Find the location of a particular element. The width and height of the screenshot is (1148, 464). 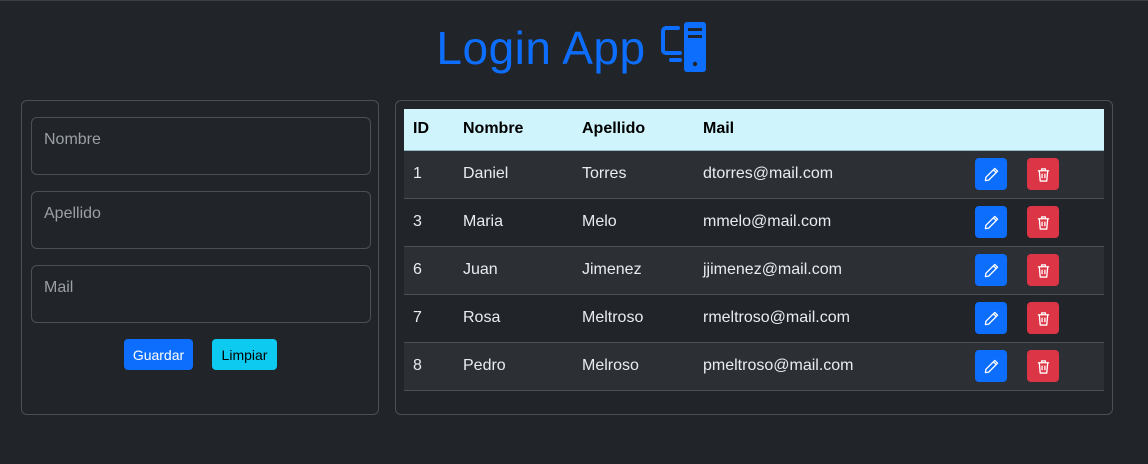

table-row: 8 Pedro Melroso pmeltroso@mail.com is located at coordinates (754, 366).